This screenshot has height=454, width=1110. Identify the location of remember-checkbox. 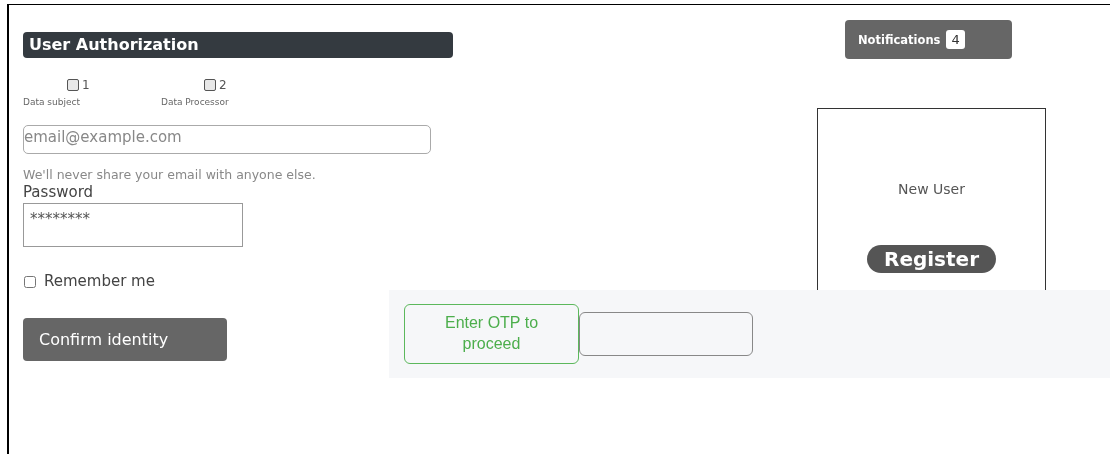
(30, 282).